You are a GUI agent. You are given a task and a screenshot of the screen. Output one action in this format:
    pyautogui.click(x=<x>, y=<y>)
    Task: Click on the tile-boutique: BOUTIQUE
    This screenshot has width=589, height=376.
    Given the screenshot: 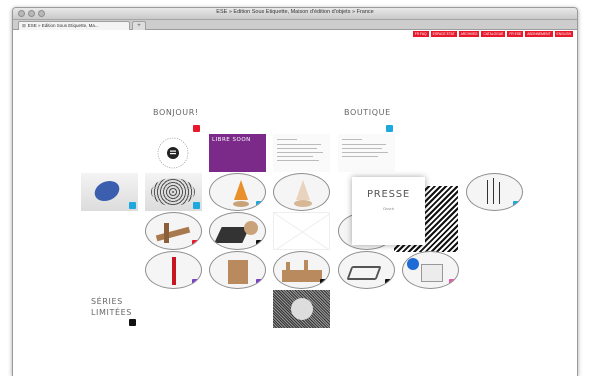 What is the action you would take?
    pyautogui.click(x=366, y=115)
    